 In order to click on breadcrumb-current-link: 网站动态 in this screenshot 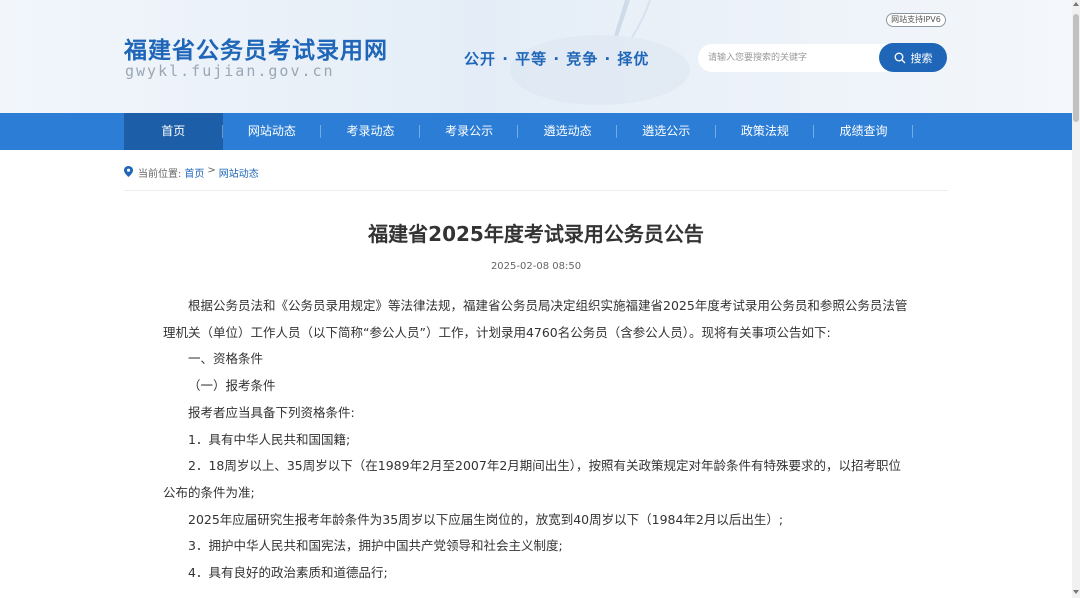, I will do `click(239, 172)`.